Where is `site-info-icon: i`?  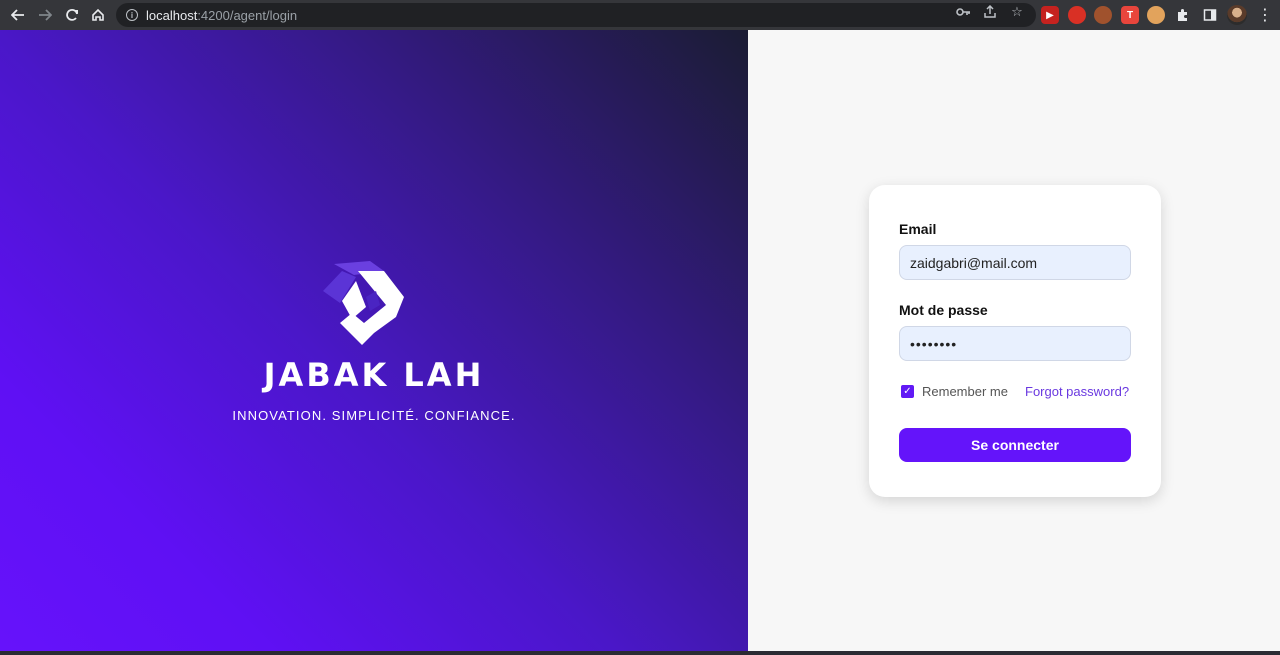 site-info-icon: i is located at coordinates (132, 15).